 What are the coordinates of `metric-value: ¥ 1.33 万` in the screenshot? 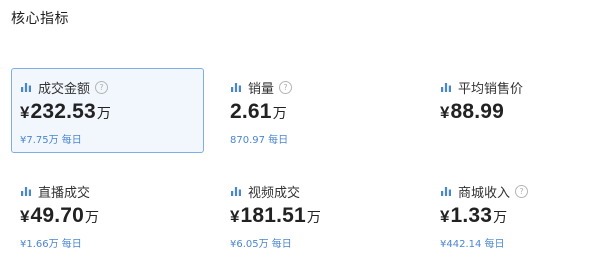 It's located at (473, 216).